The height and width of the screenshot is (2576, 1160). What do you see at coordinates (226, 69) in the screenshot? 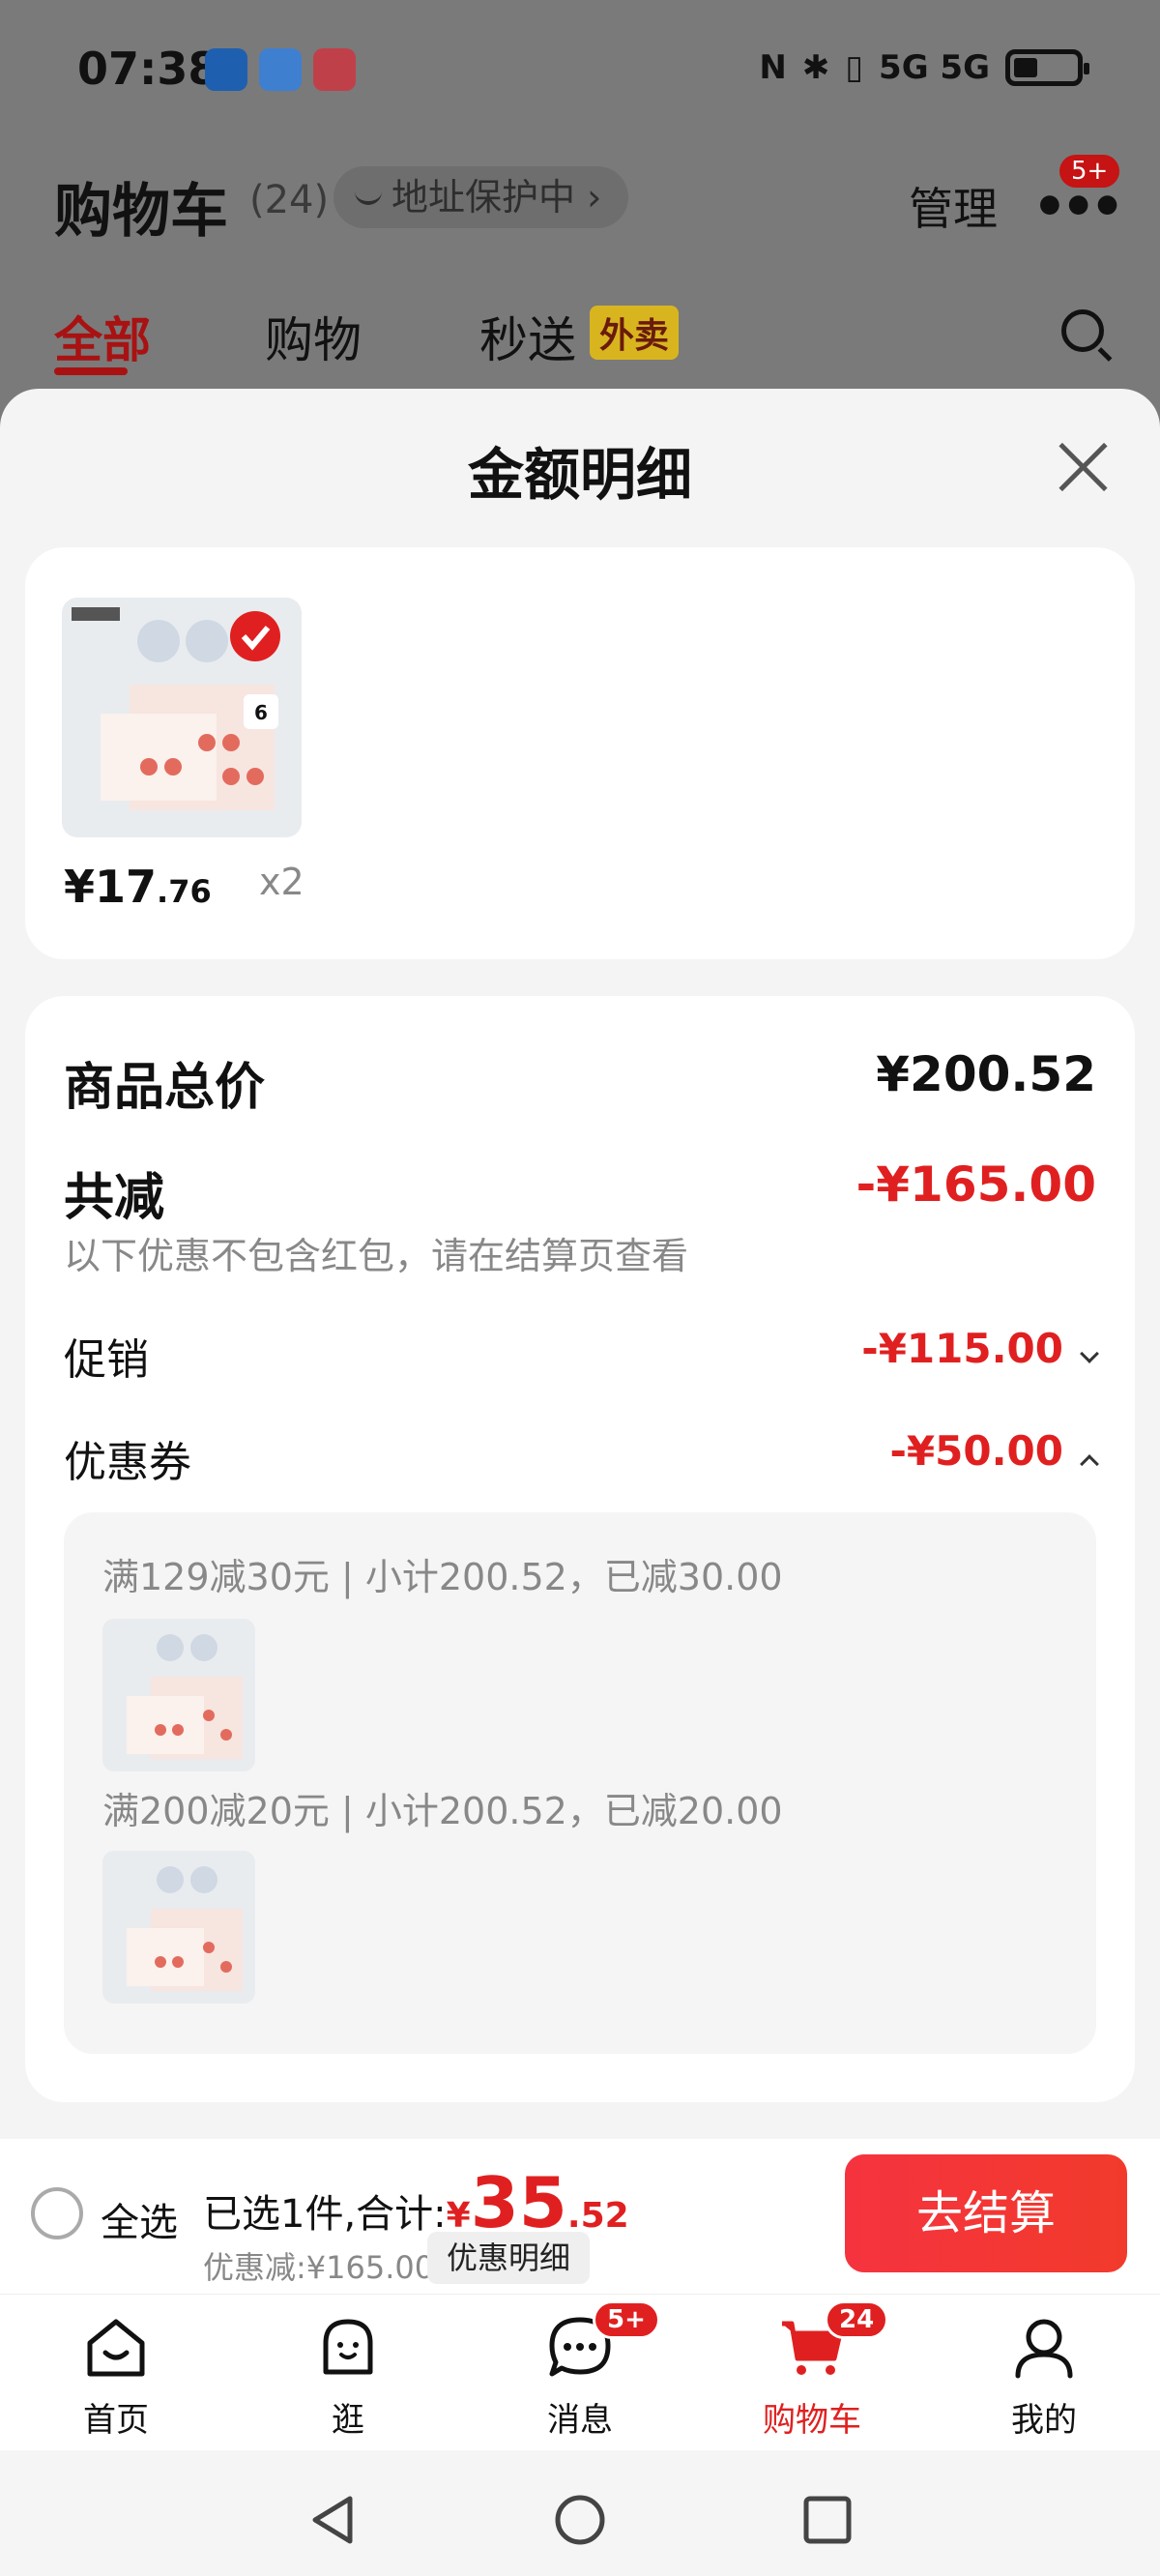
I see `app-notification-icon` at bounding box center [226, 69].